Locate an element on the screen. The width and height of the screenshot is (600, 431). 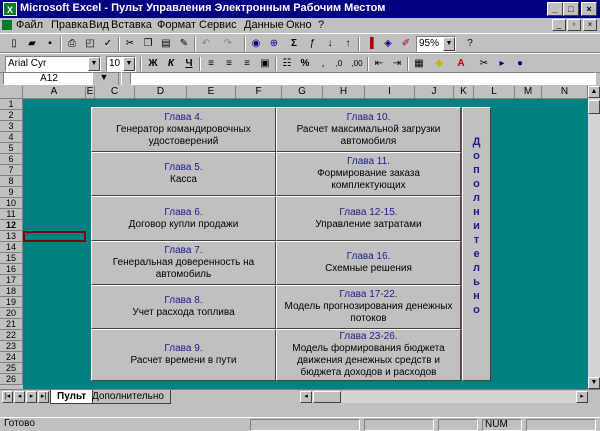
menu-format: Формат is located at coordinates (176, 25).